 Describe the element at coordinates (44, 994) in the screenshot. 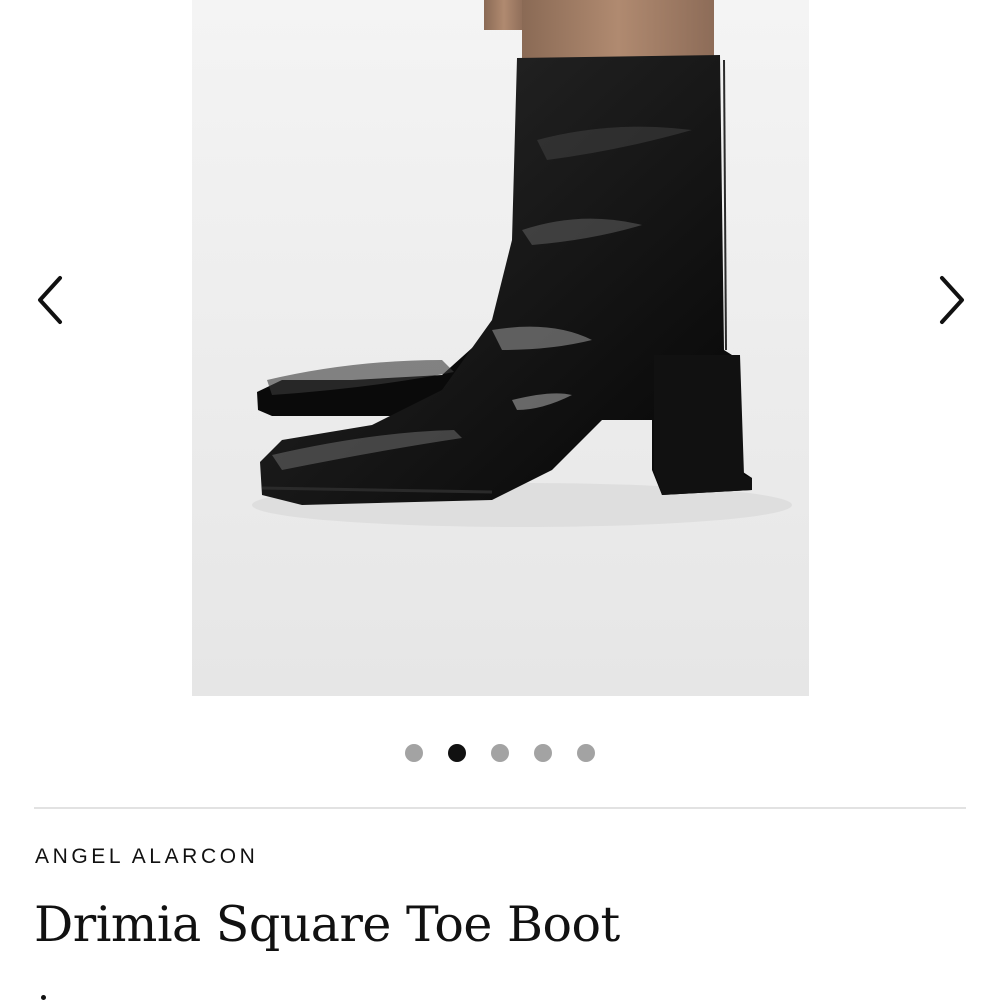

I see `price-partial` at that location.